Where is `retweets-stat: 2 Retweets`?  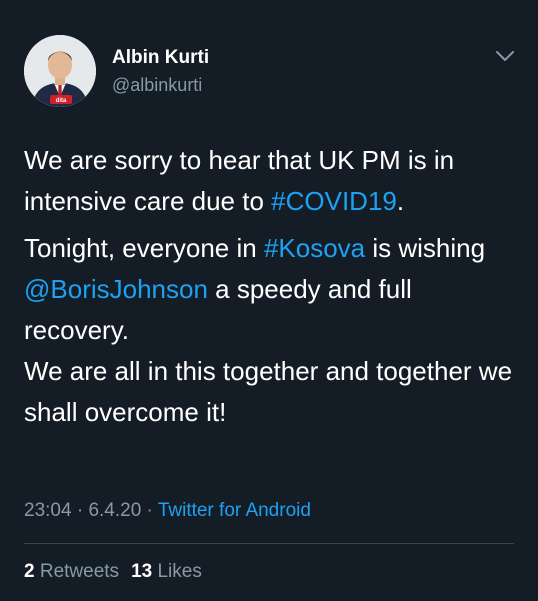
retweets-stat: 2 Retweets is located at coordinates (71, 571).